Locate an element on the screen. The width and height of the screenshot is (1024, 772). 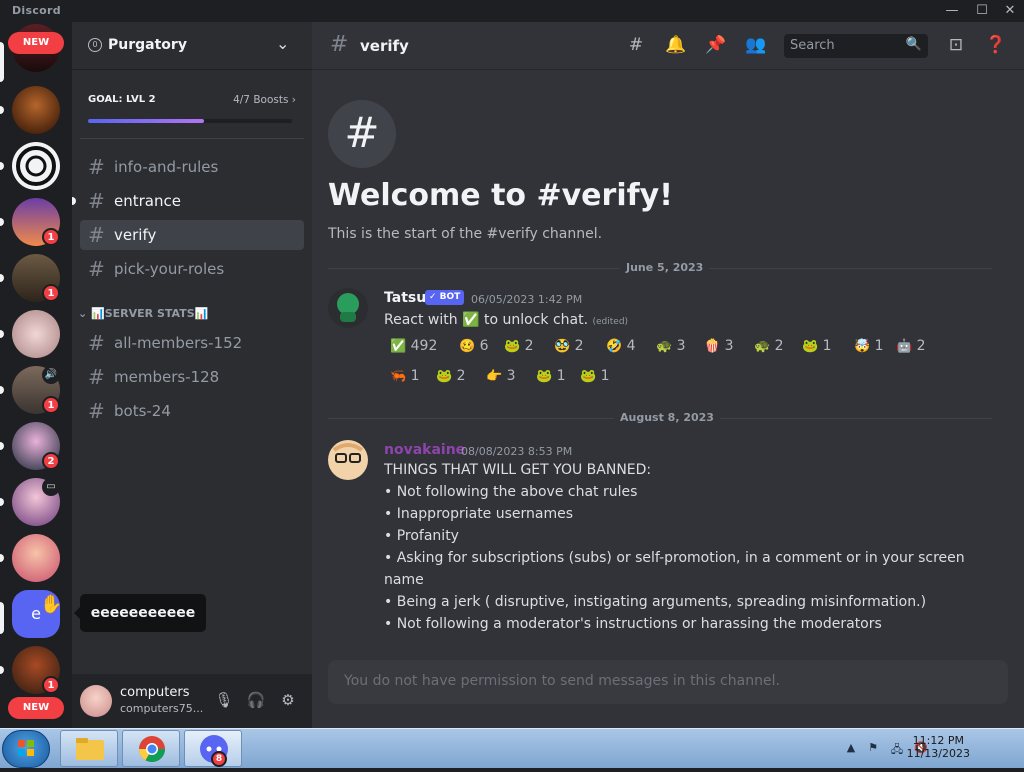
chrome-taskbar-button is located at coordinates (151, 748).